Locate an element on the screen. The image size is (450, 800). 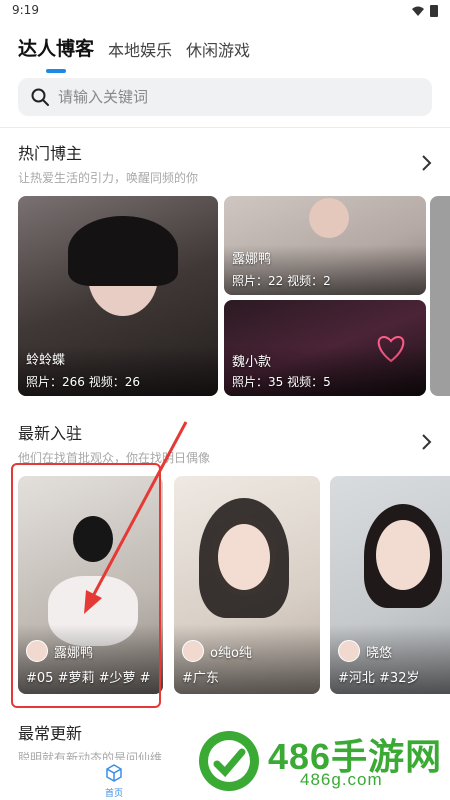
blogger-stats: 照片：22 视频：2 is located at coordinates (281, 281).